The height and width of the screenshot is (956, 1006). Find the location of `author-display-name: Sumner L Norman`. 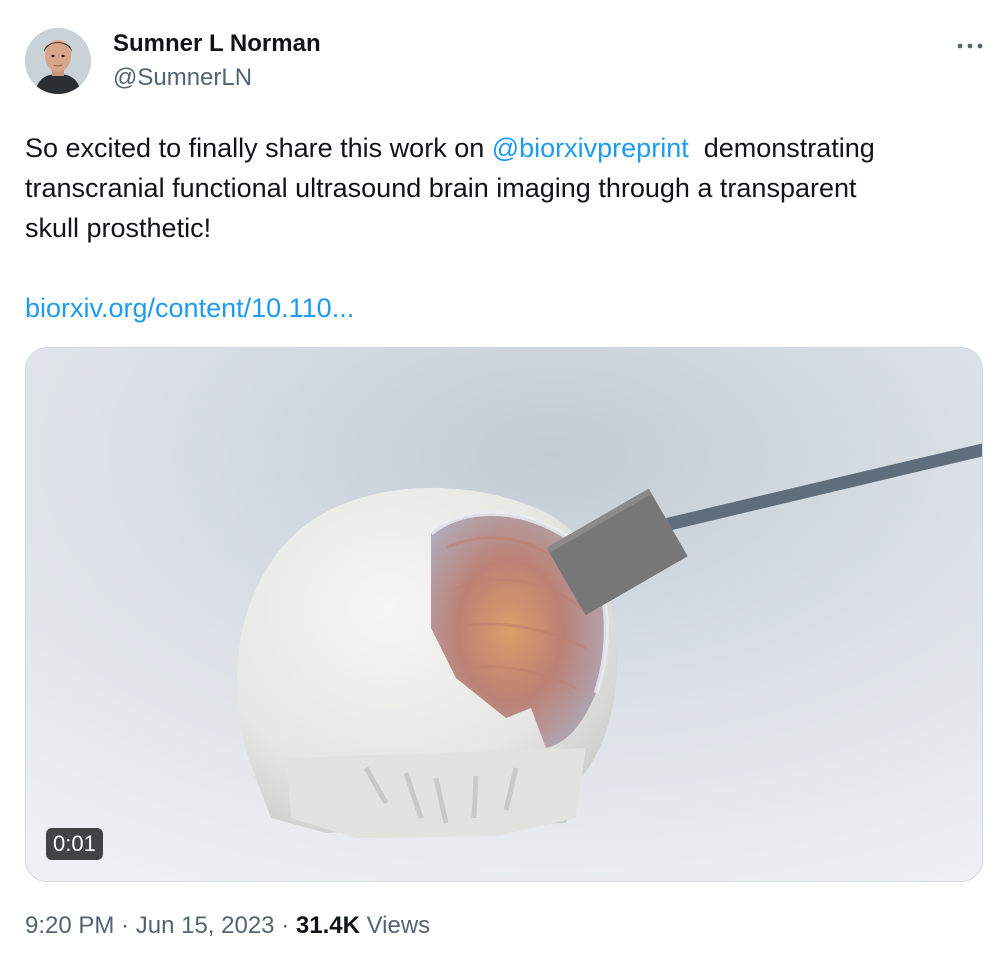

author-display-name: Sumner L Norman is located at coordinates (217, 44).